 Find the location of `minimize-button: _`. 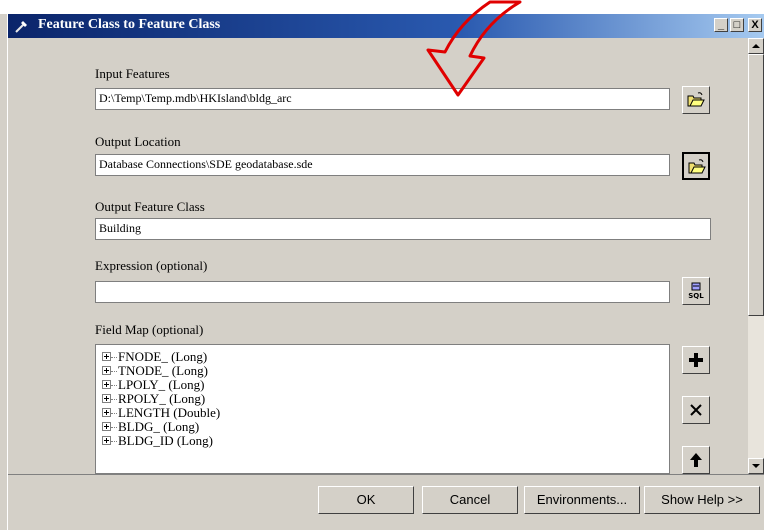

minimize-button: _ is located at coordinates (721, 25).